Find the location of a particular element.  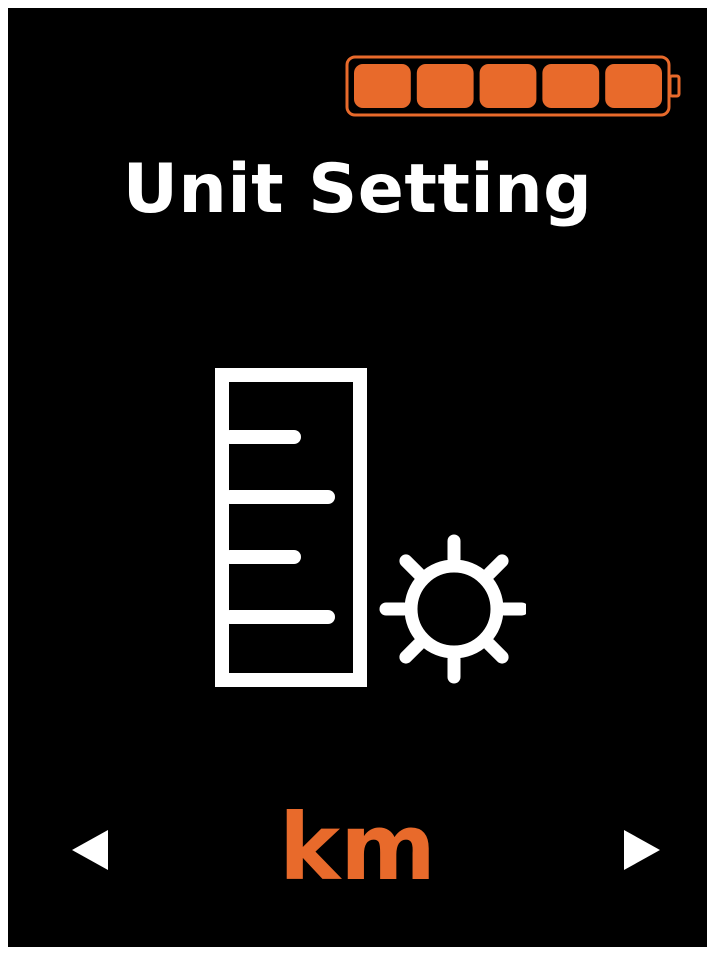

battery-icon is located at coordinates (513, 86).